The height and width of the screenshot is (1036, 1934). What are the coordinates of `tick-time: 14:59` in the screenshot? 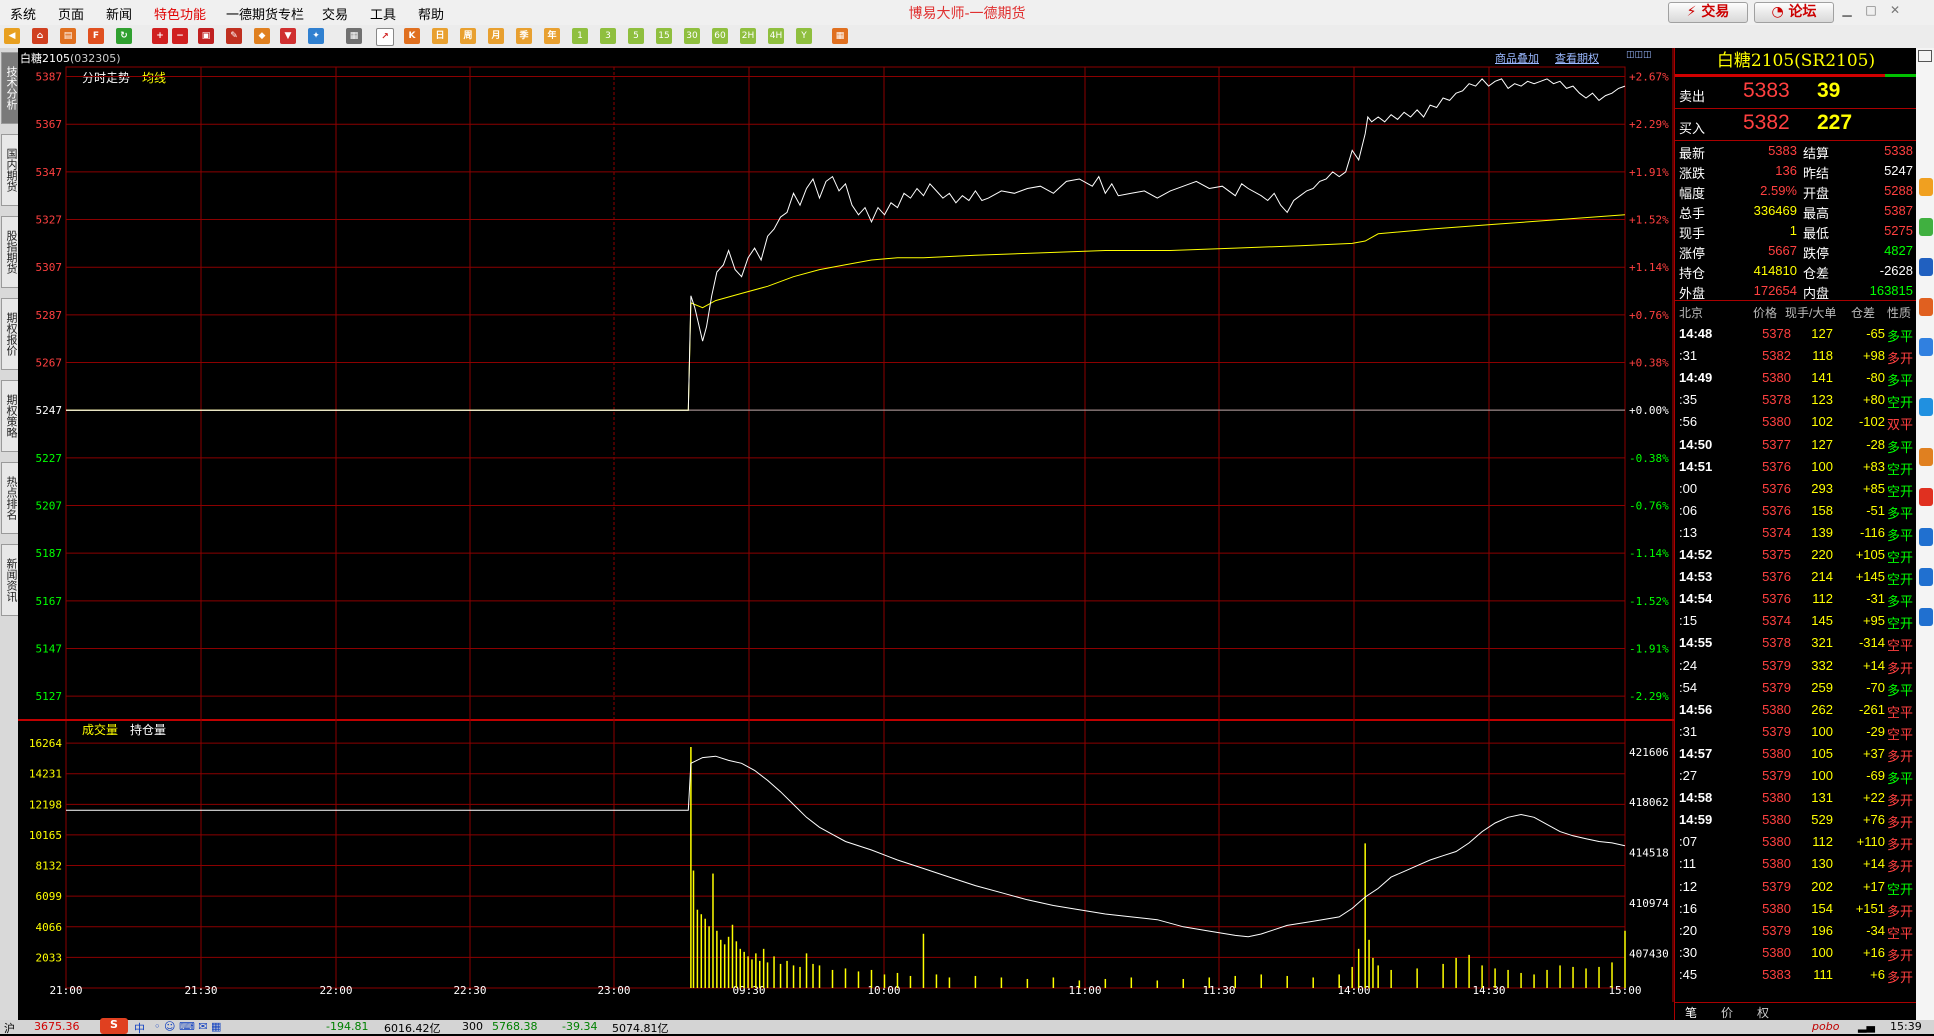 It's located at (1696, 820).